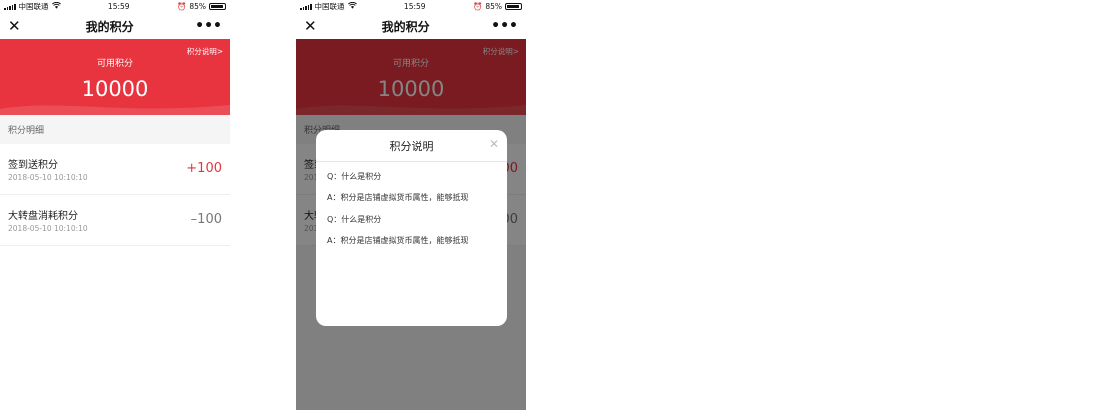 The width and height of the screenshot is (1120, 410). What do you see at coordinates (115, 110) in the screenshot?
I see `banner-wave` at bounding box center [115, 110].